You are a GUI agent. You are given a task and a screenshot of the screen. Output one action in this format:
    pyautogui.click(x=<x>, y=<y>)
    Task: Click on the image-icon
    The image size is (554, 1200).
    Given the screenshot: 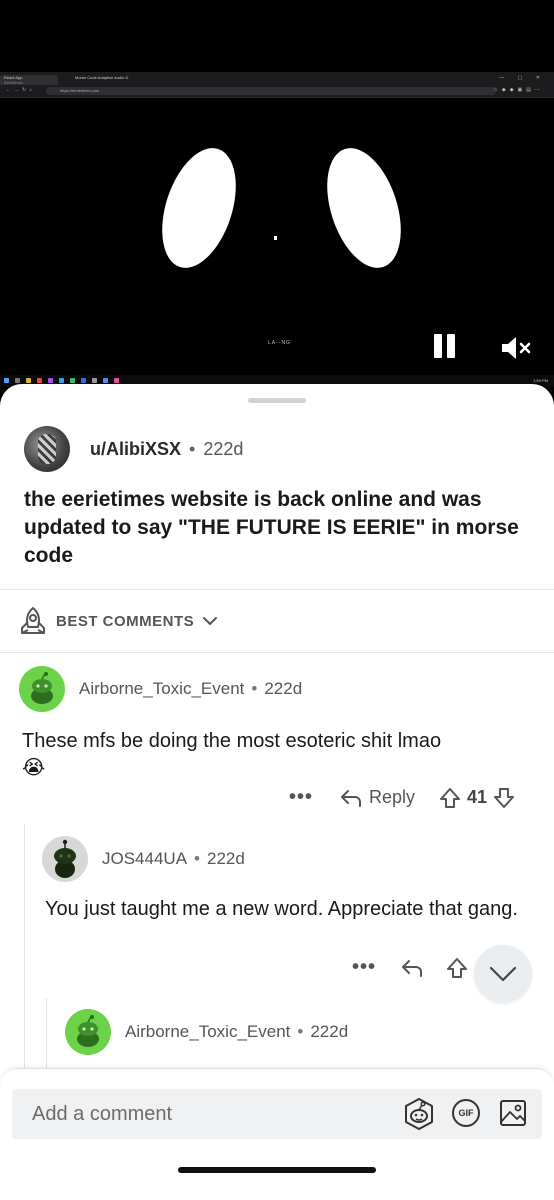 What is the action you would take?
    pyautogui.click(x=513, y=1113)
    